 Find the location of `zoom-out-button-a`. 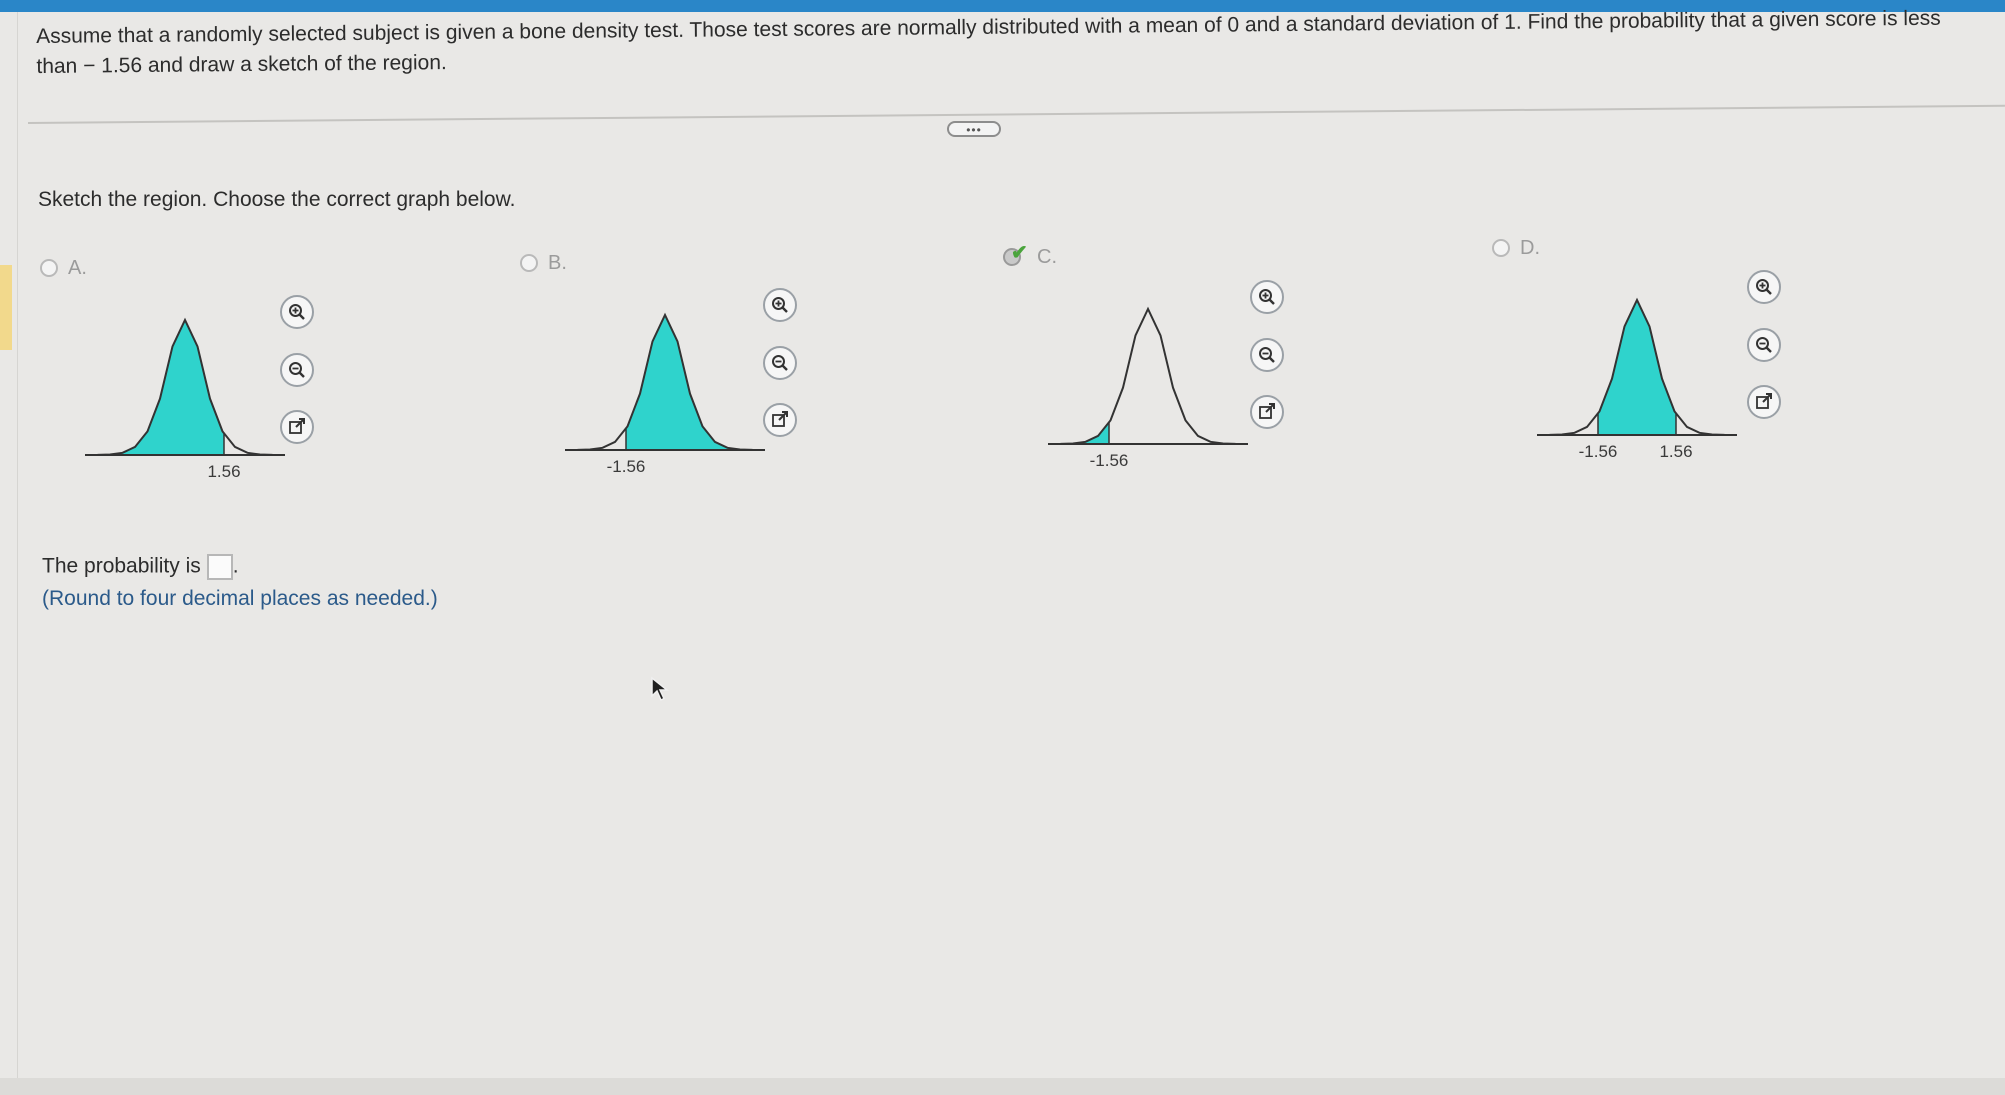

zoom-out-button-a is located at coordinates (297, 370).